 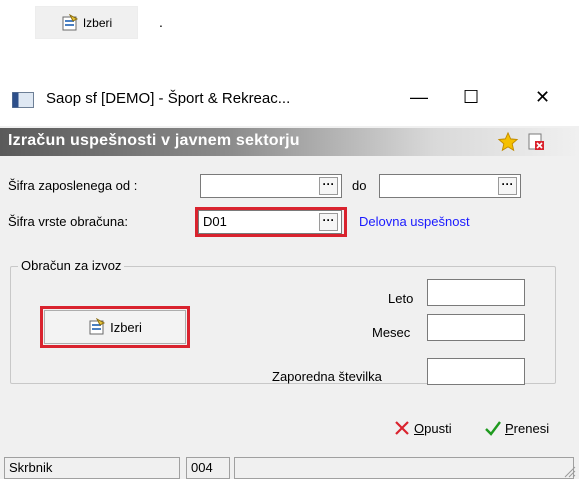 What do you see at coordinates (271, 222) in the screenshot?
I see `calc-type-highlight` at bounding box center [271, 222].